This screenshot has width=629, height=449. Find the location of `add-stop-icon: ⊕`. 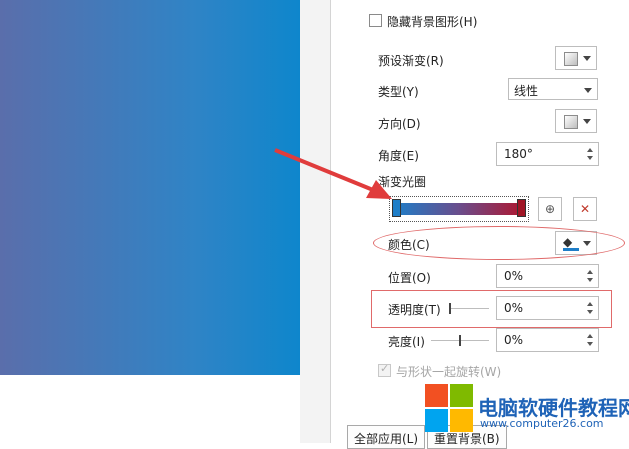

add-stop-icon: ⊕ is located at coordinates (550, 209).